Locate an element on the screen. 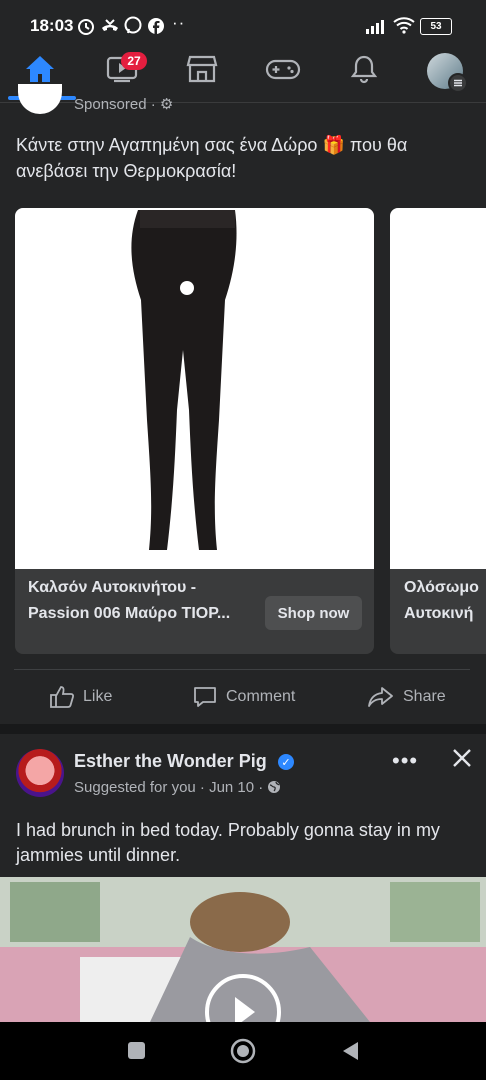  advertiser-avatar is located at coordinates (40, 99).